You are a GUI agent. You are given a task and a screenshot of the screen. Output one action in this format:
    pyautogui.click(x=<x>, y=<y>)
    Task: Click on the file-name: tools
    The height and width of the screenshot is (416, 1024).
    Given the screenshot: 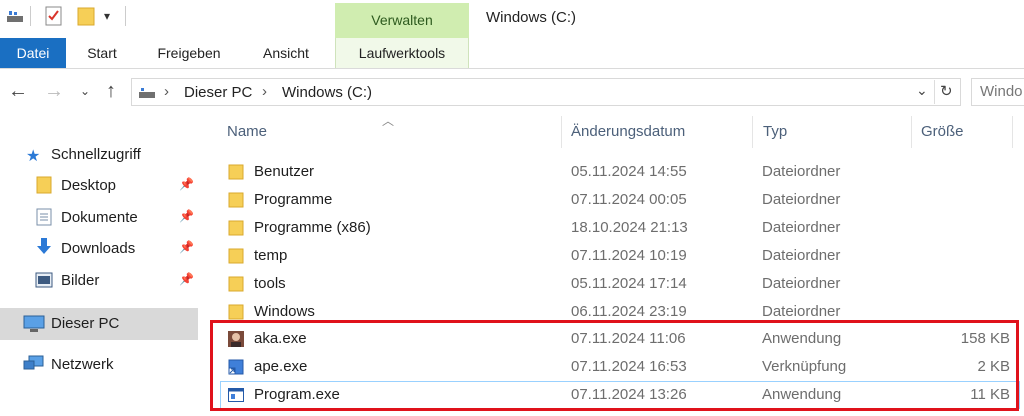 What is the action you would take?
    pyautogui.click(x=270, y=283)
    